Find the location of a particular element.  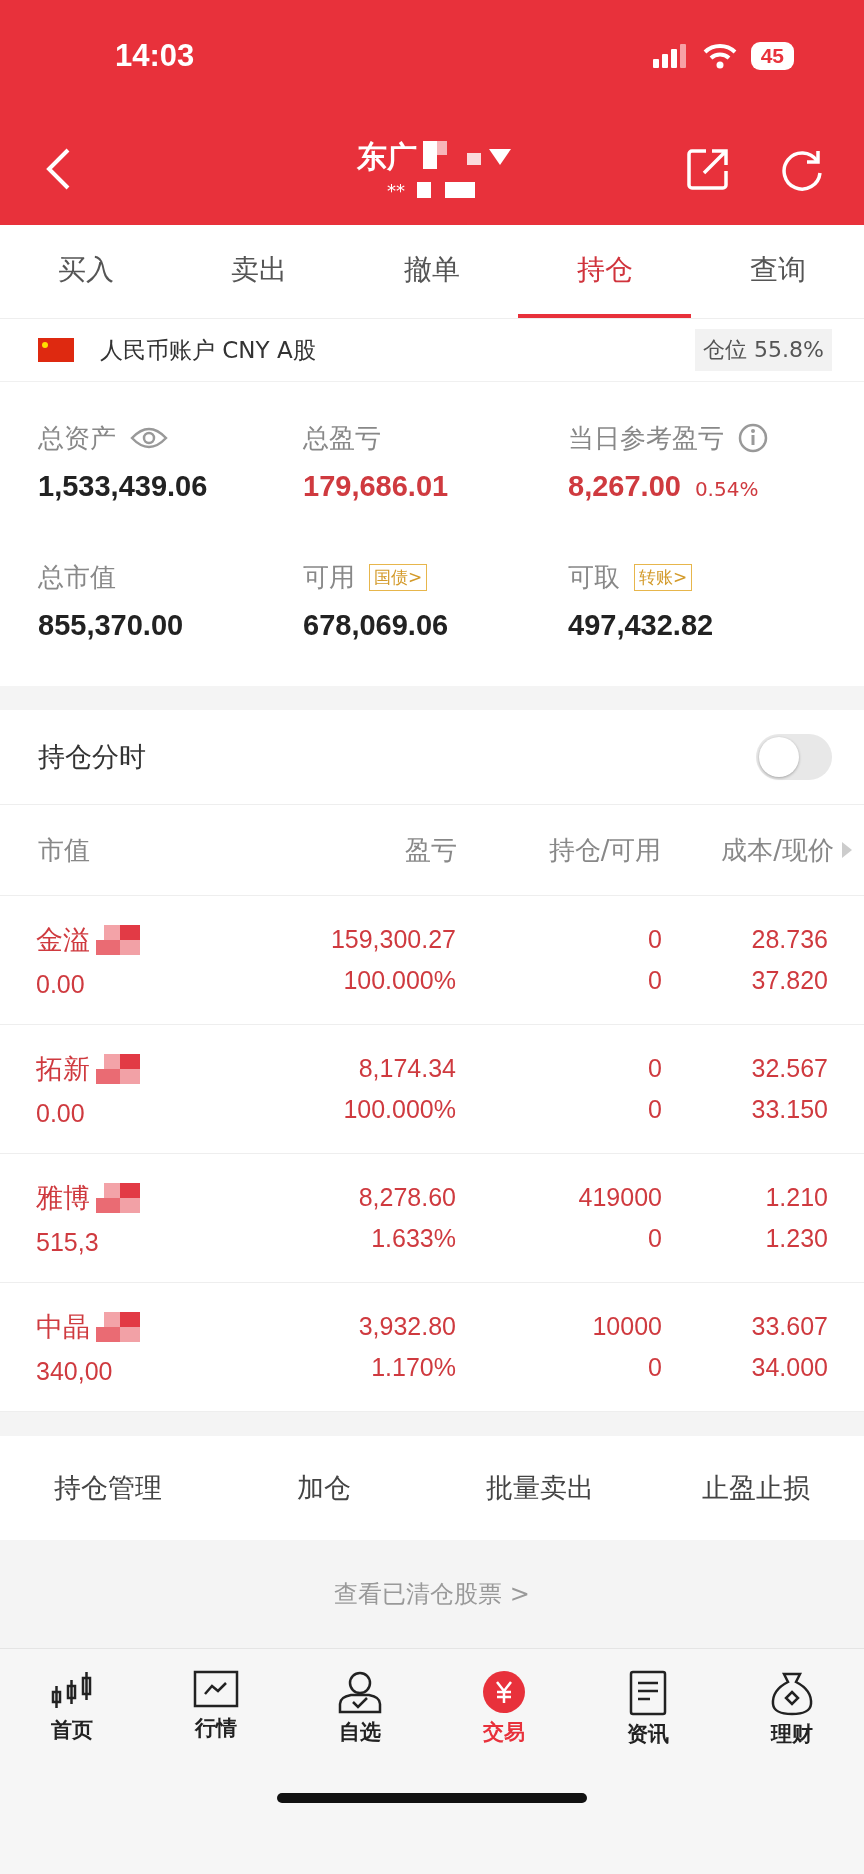

cost-price: 28.736 is located at coordinates (789, 939).